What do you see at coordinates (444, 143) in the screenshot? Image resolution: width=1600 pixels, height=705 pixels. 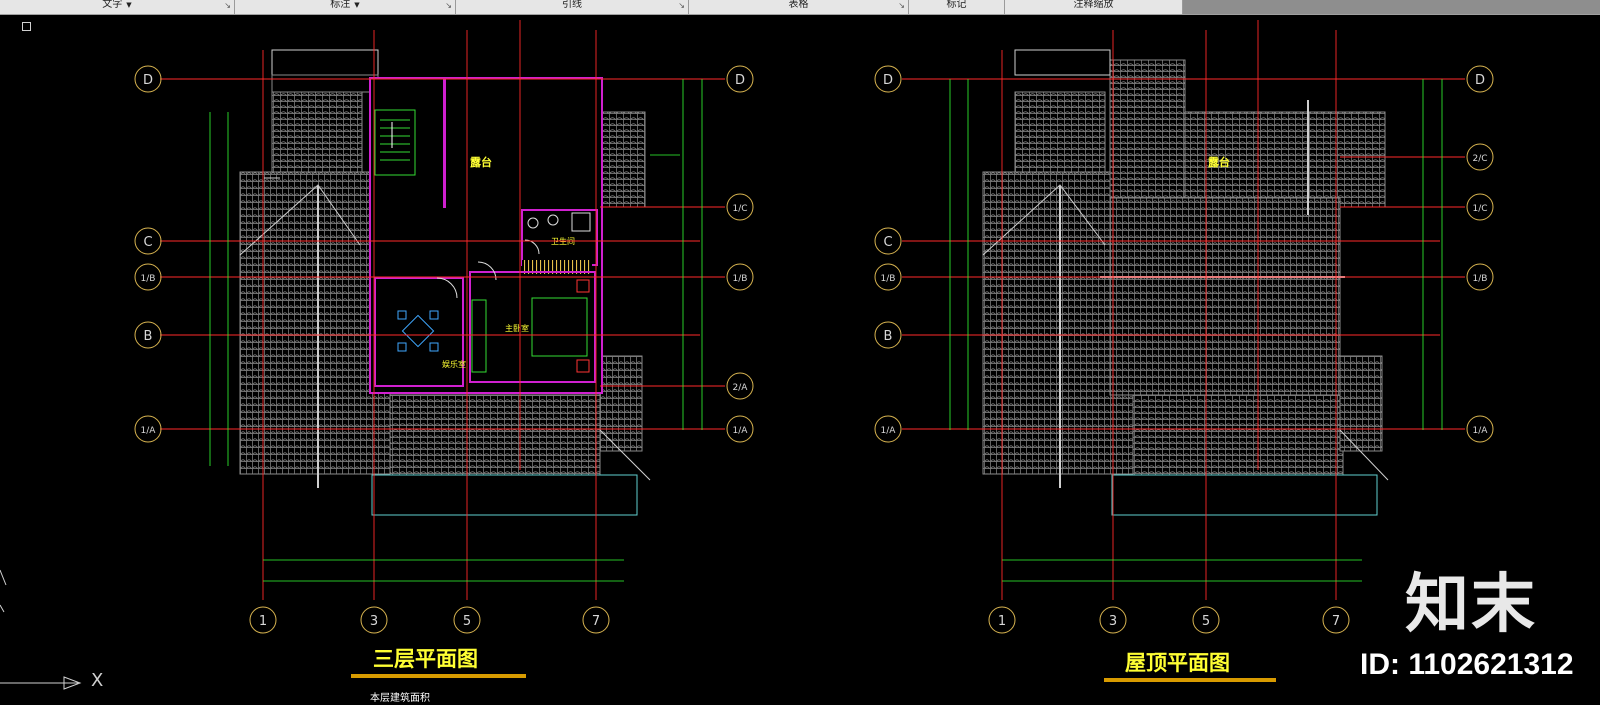 I see `terrace-wall` at bounding box center [444, 143].